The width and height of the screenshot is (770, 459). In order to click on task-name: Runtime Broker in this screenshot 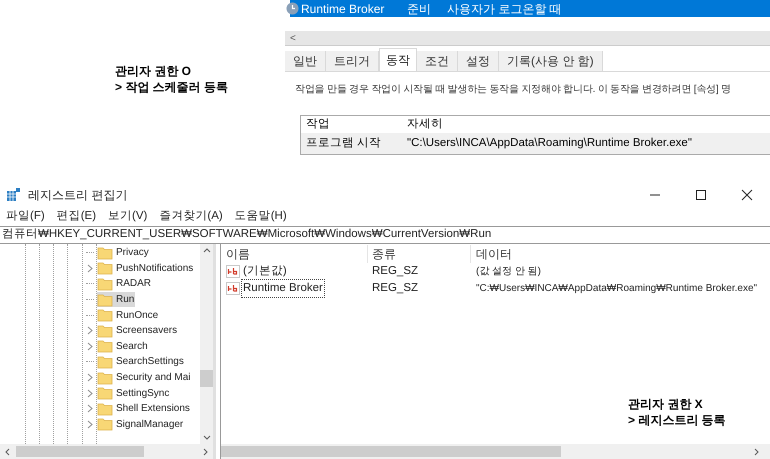, I will do `click(343, 9)`.